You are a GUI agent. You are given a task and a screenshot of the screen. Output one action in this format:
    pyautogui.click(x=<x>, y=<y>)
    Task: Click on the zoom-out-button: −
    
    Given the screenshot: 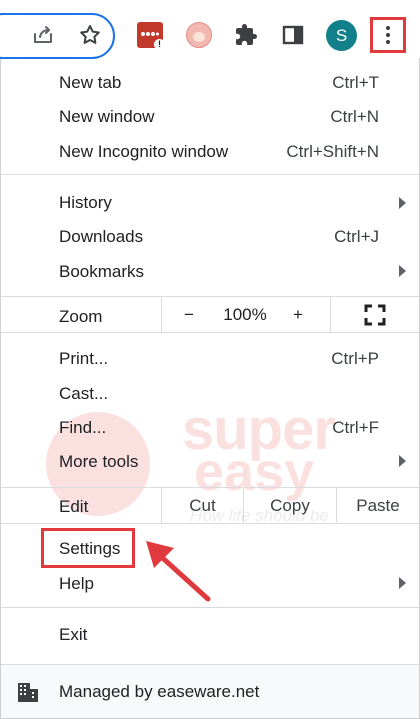 What is the action you would take?
    pyautogui.click(x=189, y=315)
    